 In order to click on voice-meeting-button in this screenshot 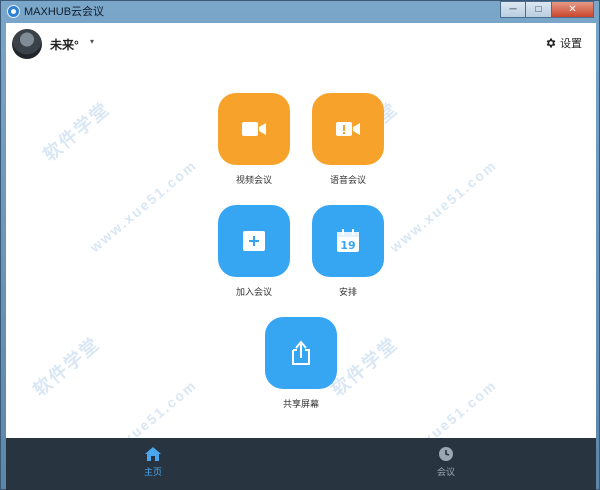, I will do `click(348, 129)`.